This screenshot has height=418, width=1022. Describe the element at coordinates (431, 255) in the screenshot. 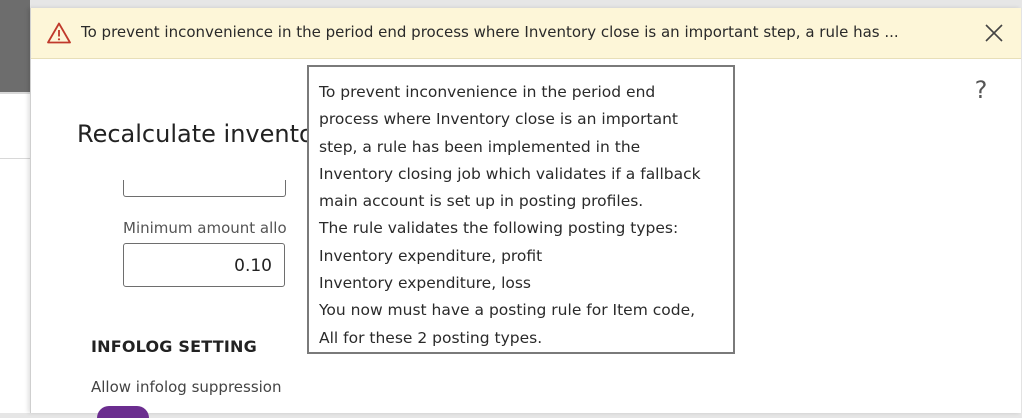

I see `tooltip-line: Inventory expenditure, profit` at that location.